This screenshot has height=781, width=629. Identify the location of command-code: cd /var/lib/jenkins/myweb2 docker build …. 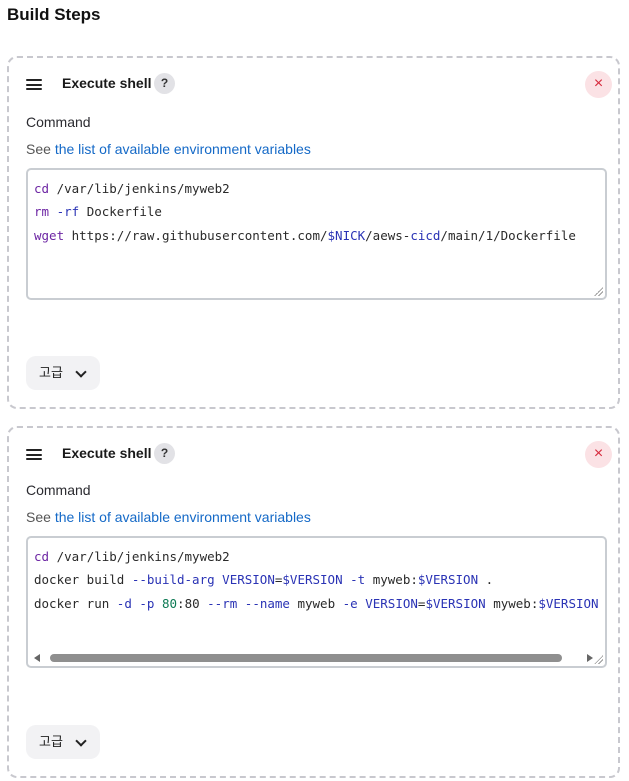
(316, 580).